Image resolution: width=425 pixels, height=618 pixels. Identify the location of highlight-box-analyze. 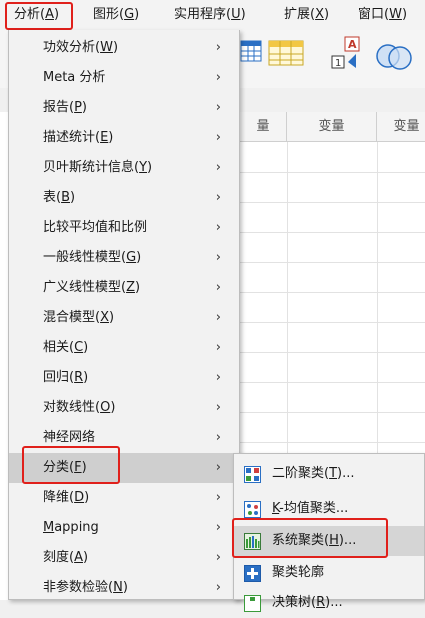
(39, 16).